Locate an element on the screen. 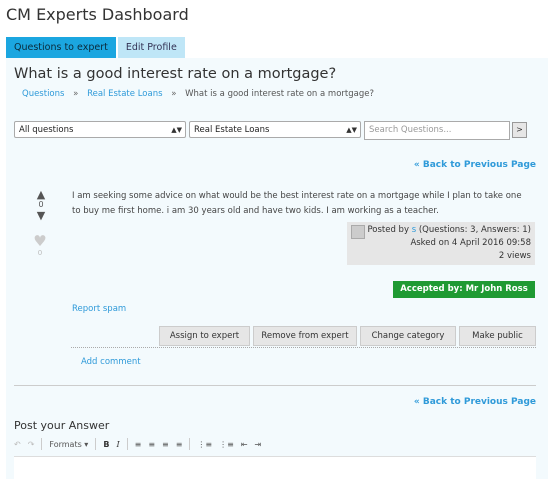  app-title: CM Experts Dashboard is located at coordinates (97, 14).